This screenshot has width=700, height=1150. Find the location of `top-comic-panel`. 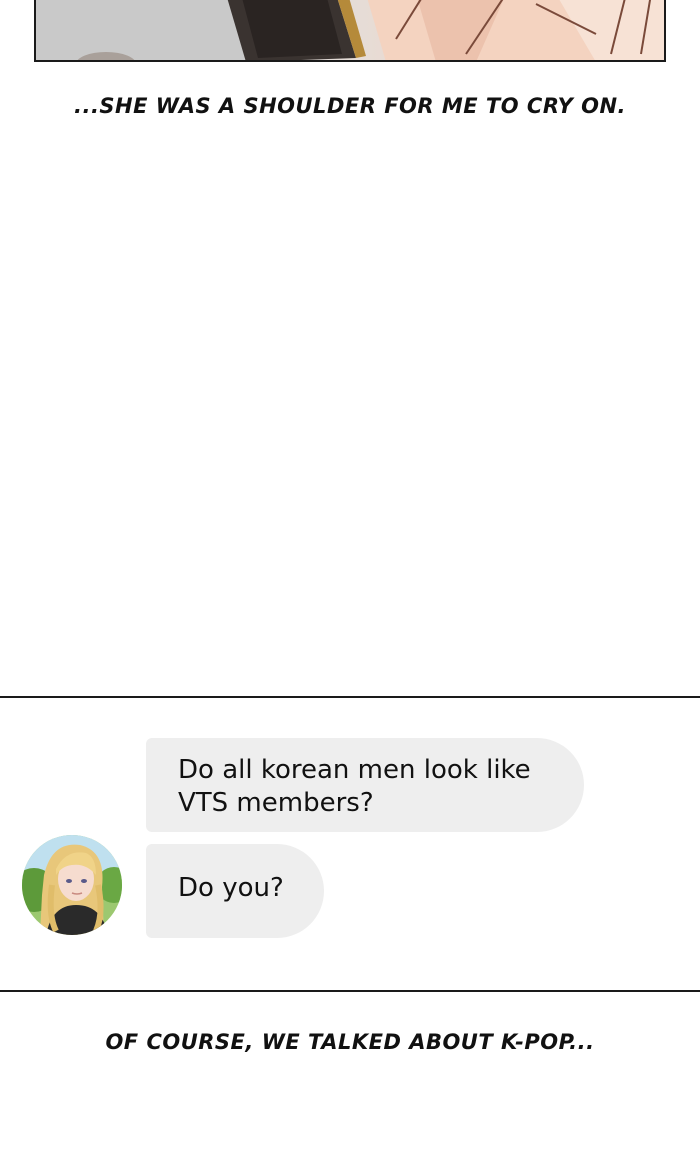

top-comic-panel is located at coordinates (350, 31).